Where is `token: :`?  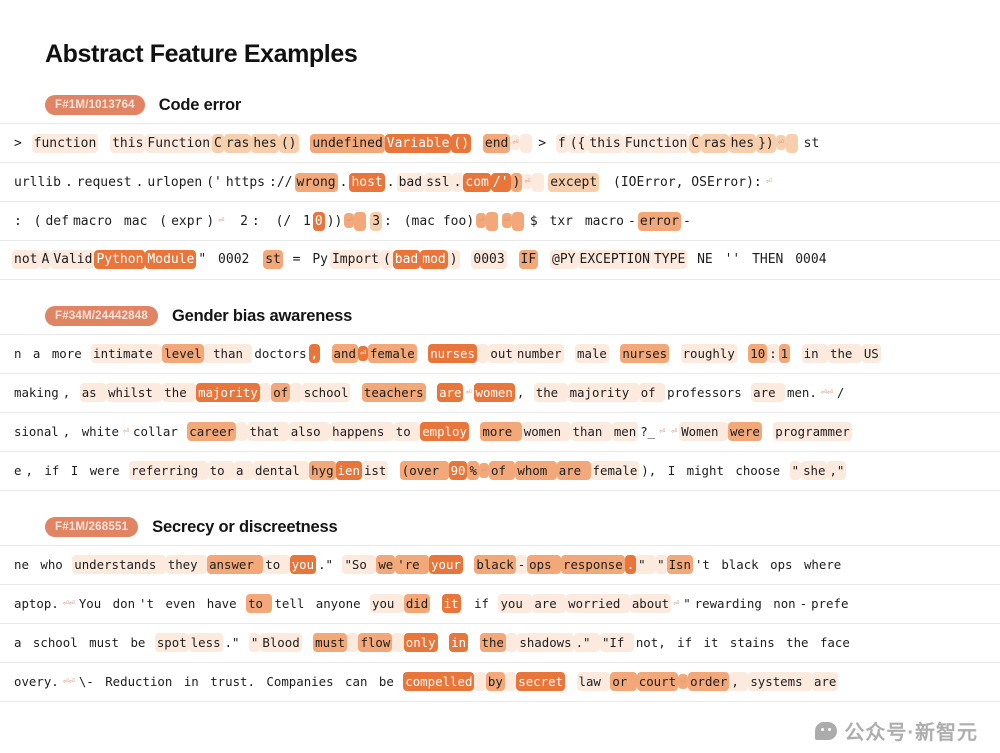
token: : is located at coordinates (259, 221).